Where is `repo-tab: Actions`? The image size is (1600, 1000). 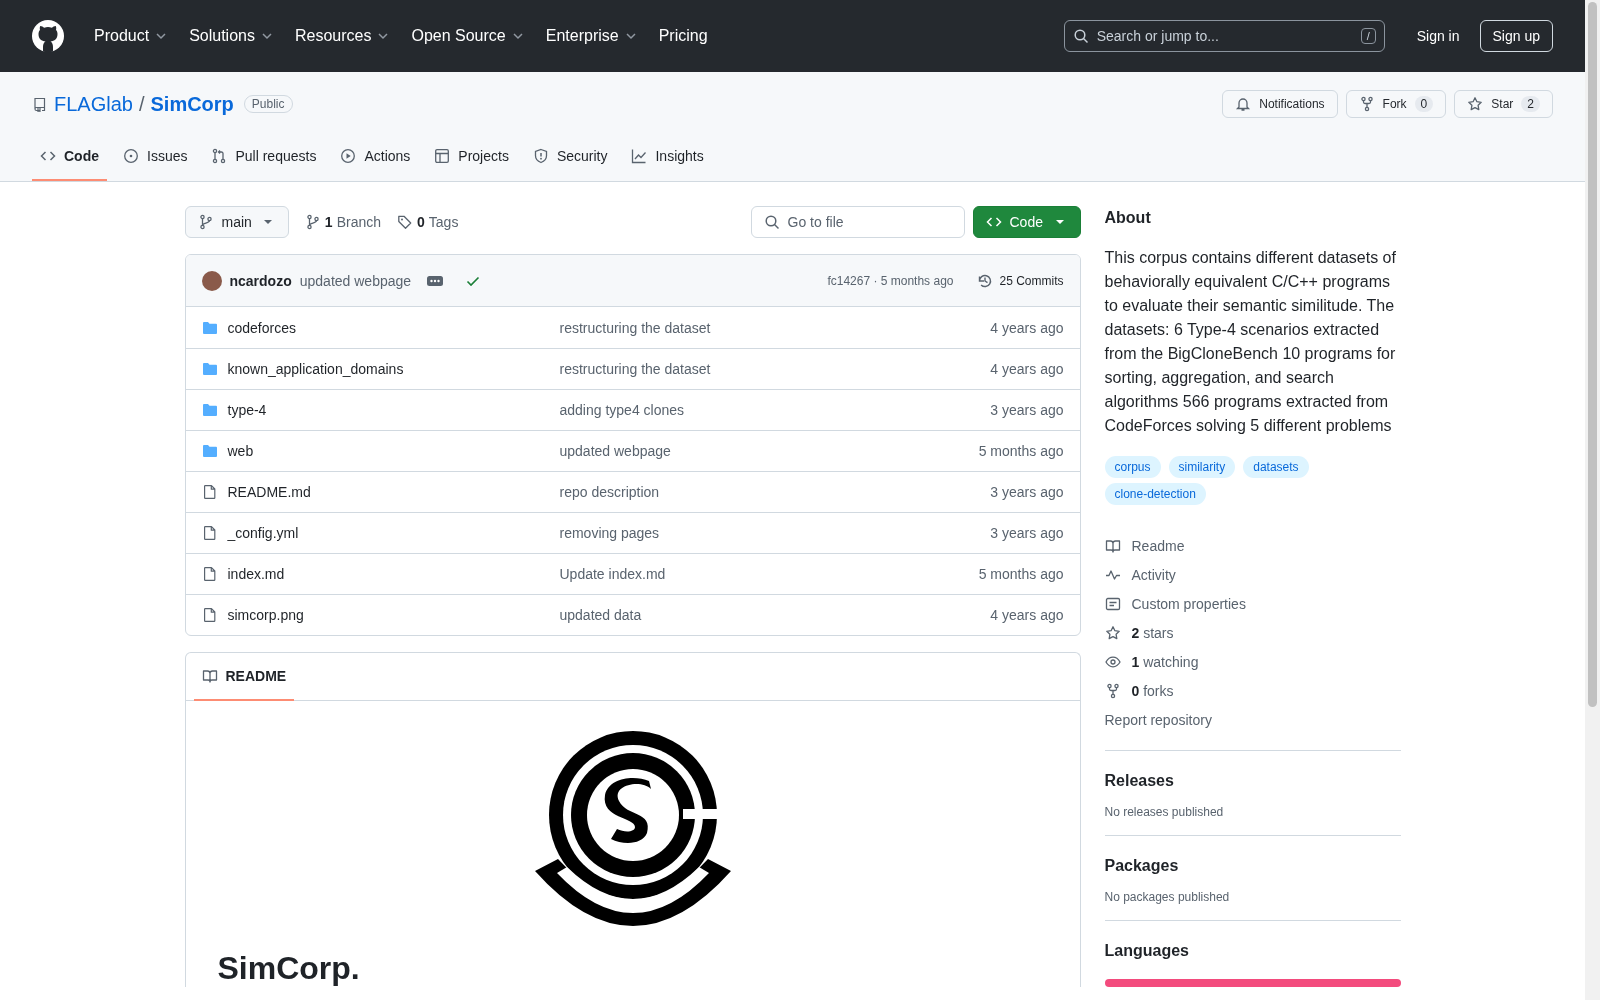 repo-tab: Actions is located at coordinates (375, 157).